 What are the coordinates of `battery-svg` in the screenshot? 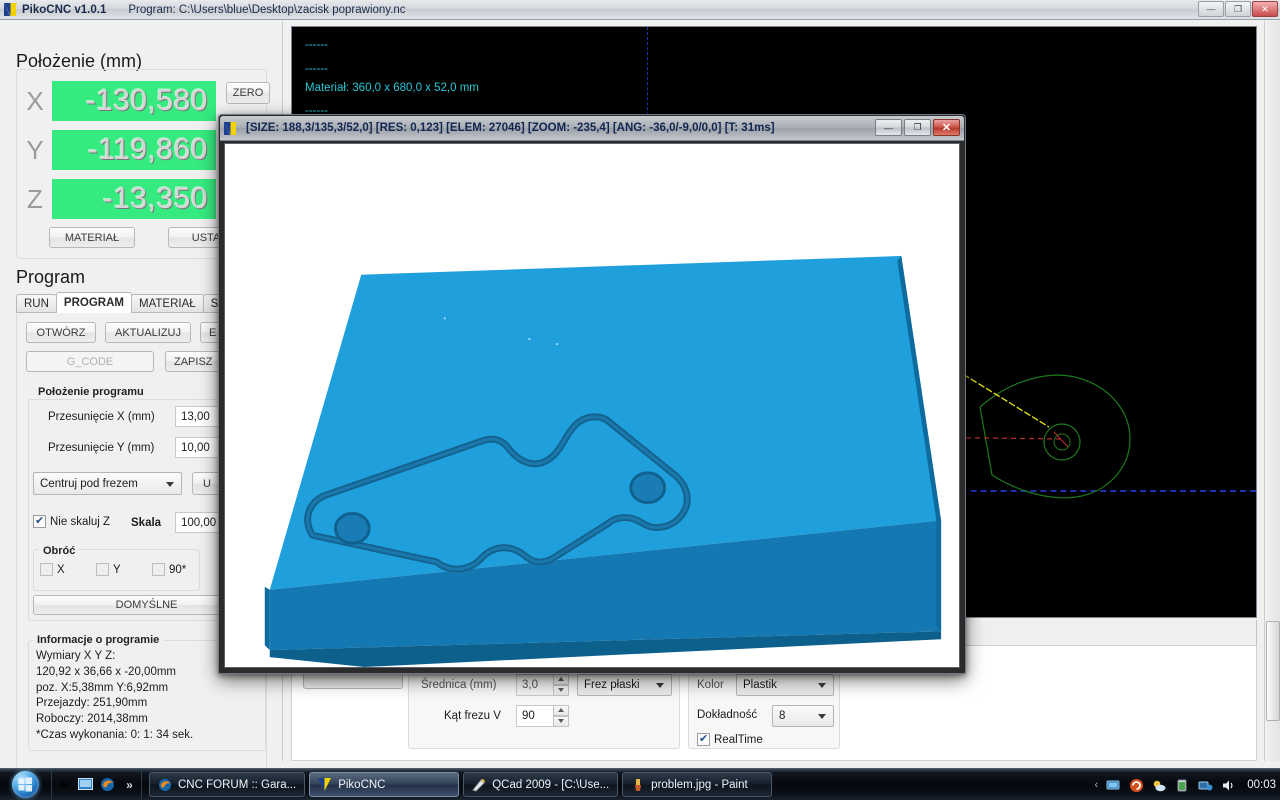 It's located at (1182, 785).